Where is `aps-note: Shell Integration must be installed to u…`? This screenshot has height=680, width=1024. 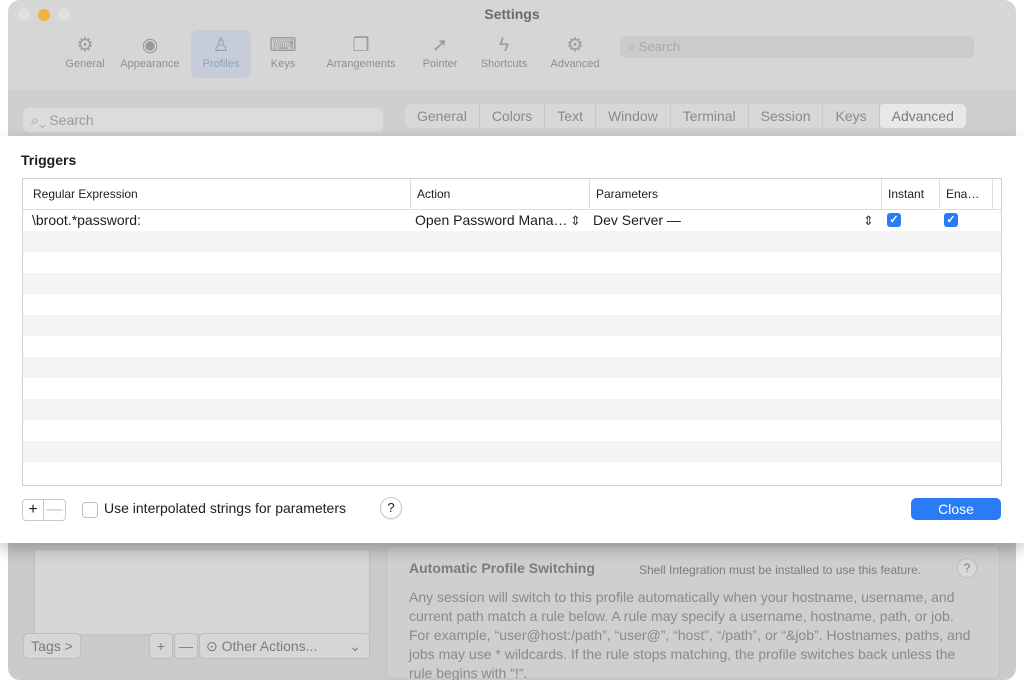 aps-note: Shell Integration must be installed to u… is located at coordinates (780, 570).